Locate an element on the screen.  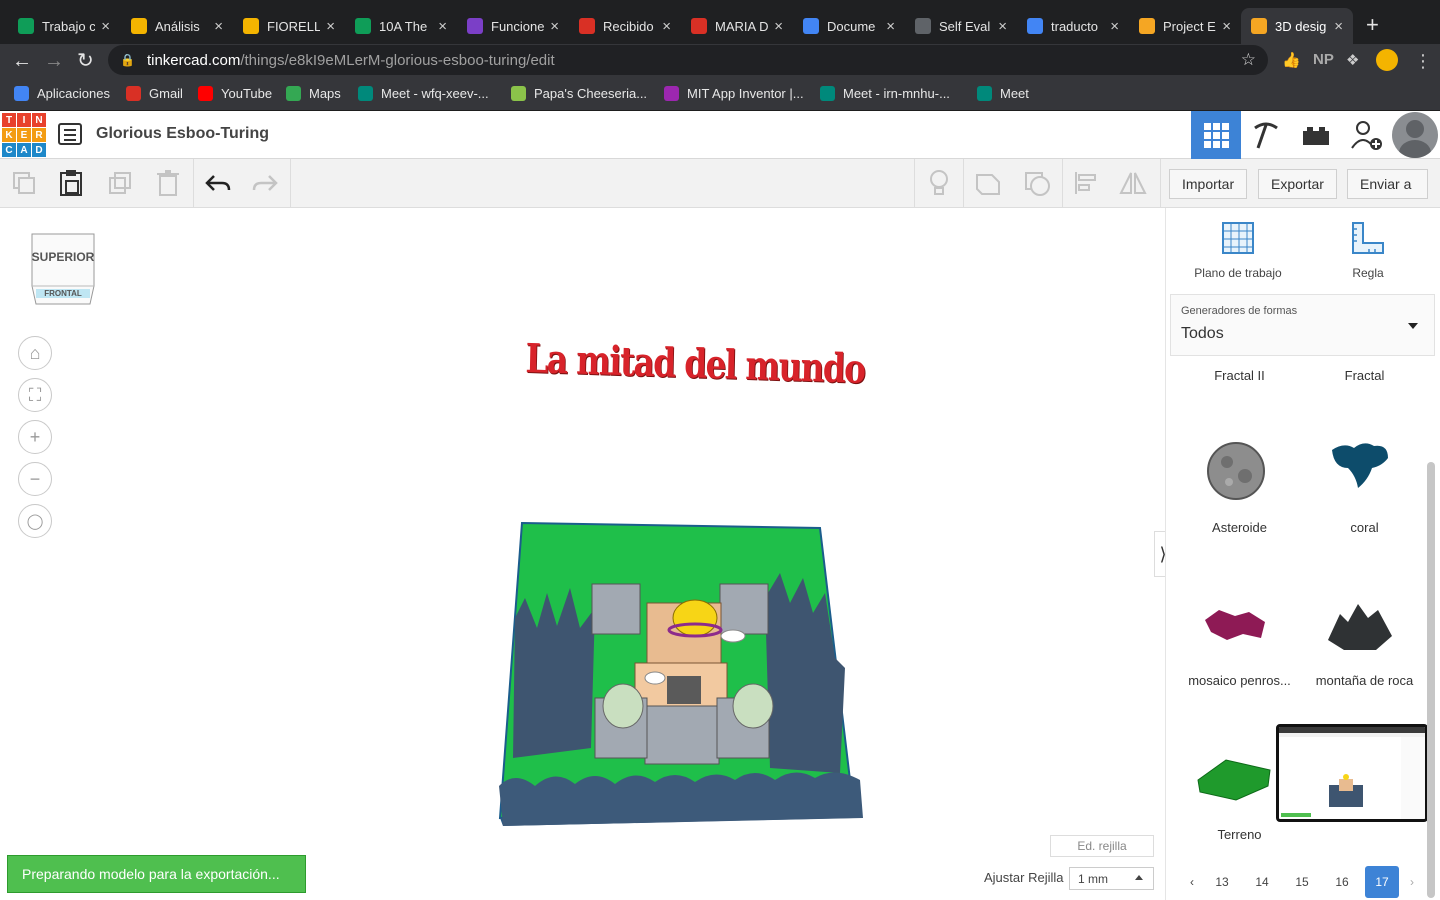
shape-montana-de-roca: montaña de roca is located at coordinates (1364, 680).